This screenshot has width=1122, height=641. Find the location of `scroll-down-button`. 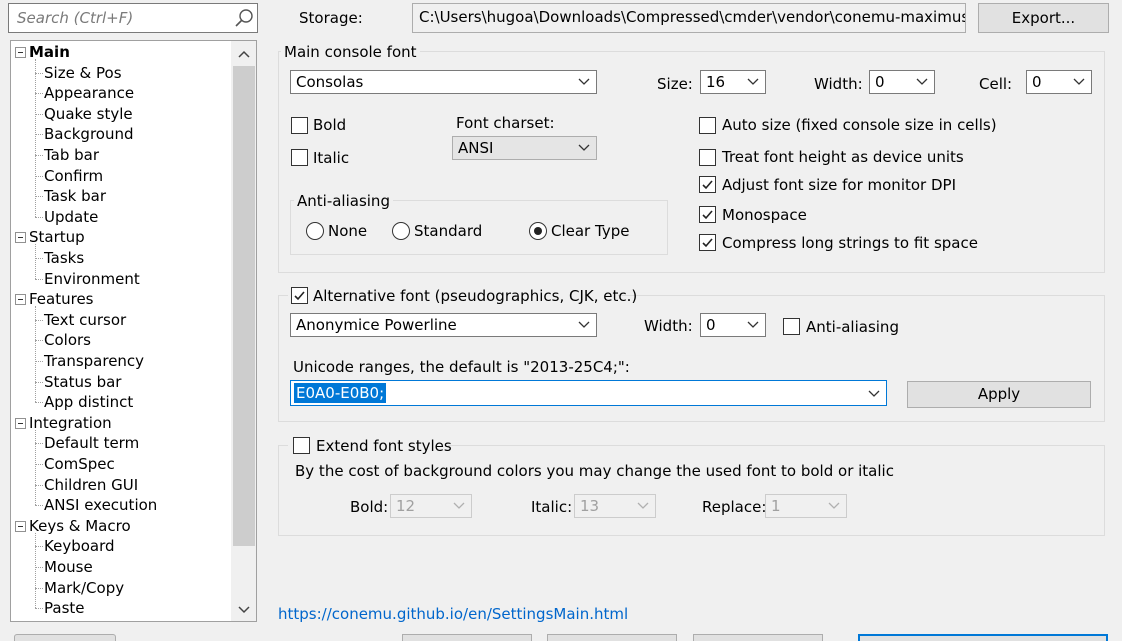

scroll-down-button is located at coordinates (243, 610).